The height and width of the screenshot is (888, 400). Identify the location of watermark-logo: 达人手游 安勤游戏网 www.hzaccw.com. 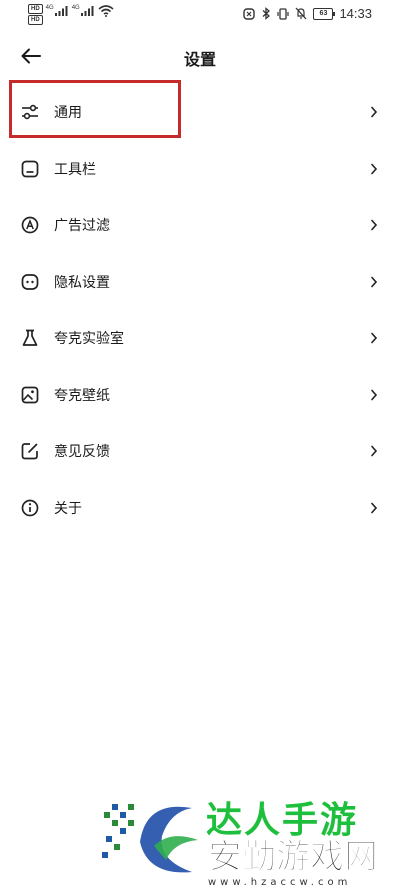
(240, 844).